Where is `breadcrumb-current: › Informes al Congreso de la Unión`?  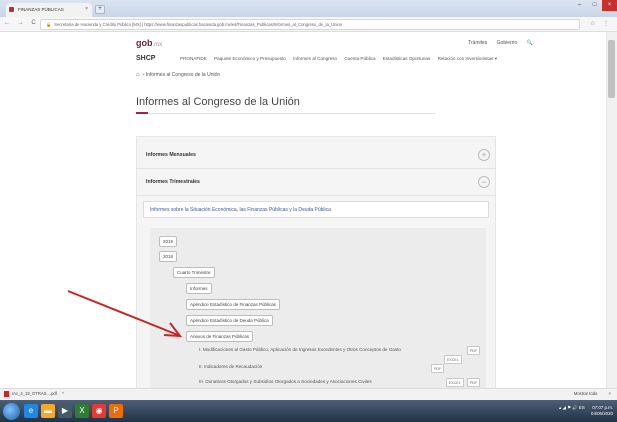
breadcrumb-current: › Informes al Congreso de la Unión is located at coordinates (181, 75).